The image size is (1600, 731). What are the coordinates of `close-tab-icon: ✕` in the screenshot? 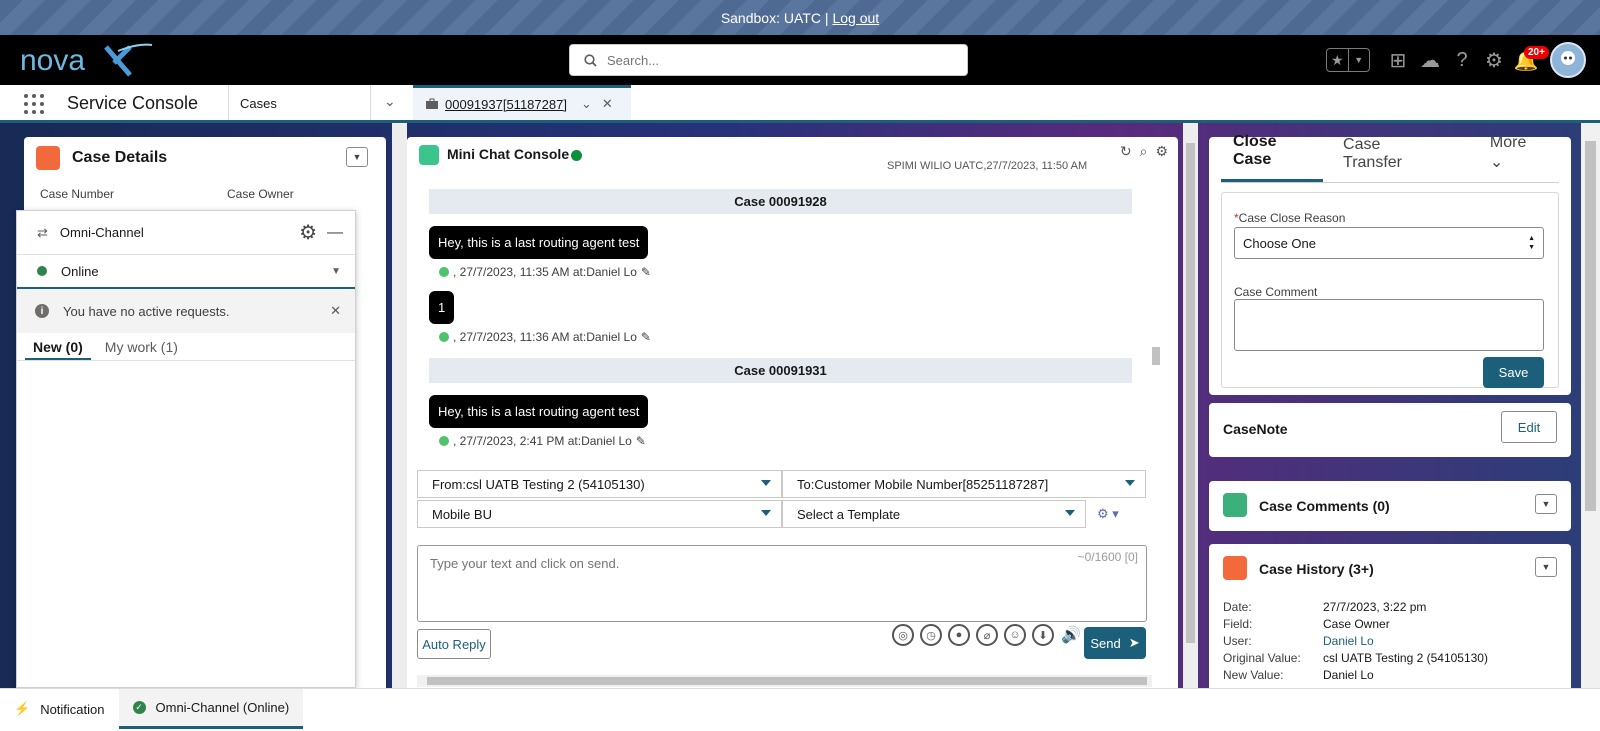 It's located at (607, 104).